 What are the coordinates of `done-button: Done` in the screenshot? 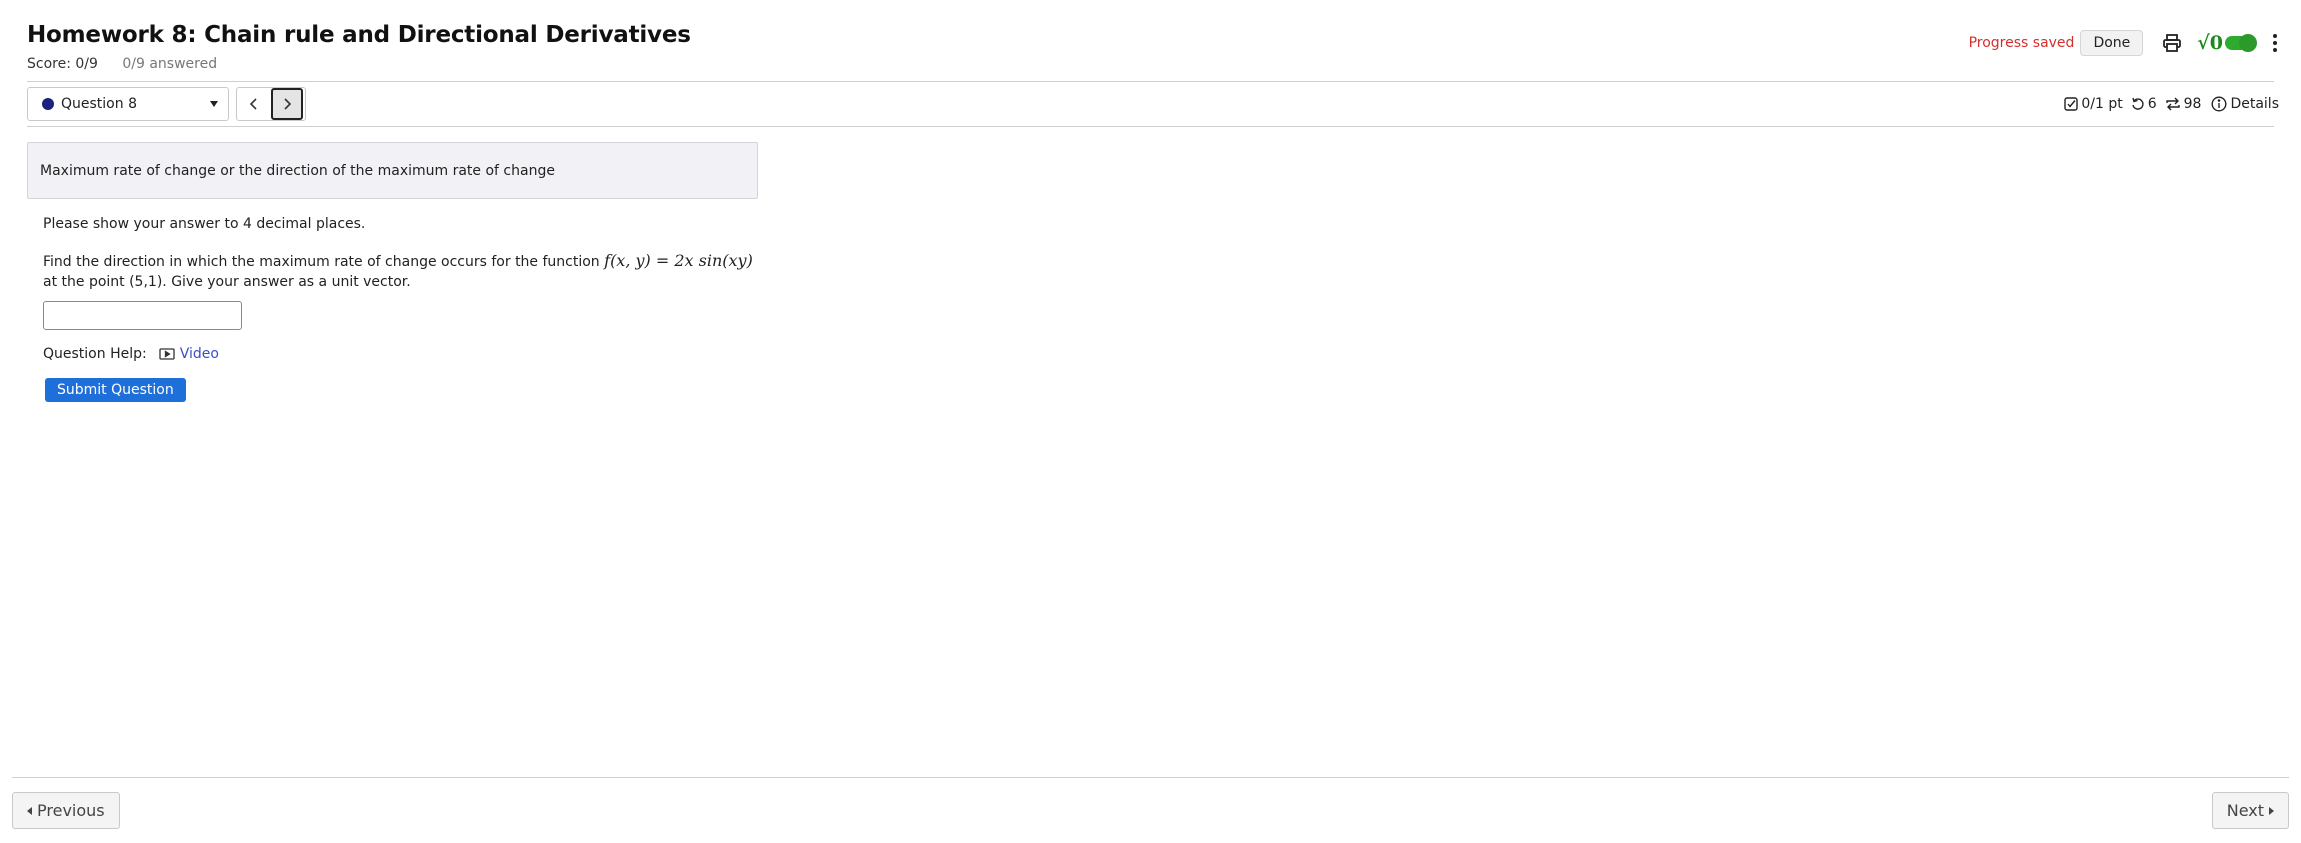 It's located at (2112, 43).